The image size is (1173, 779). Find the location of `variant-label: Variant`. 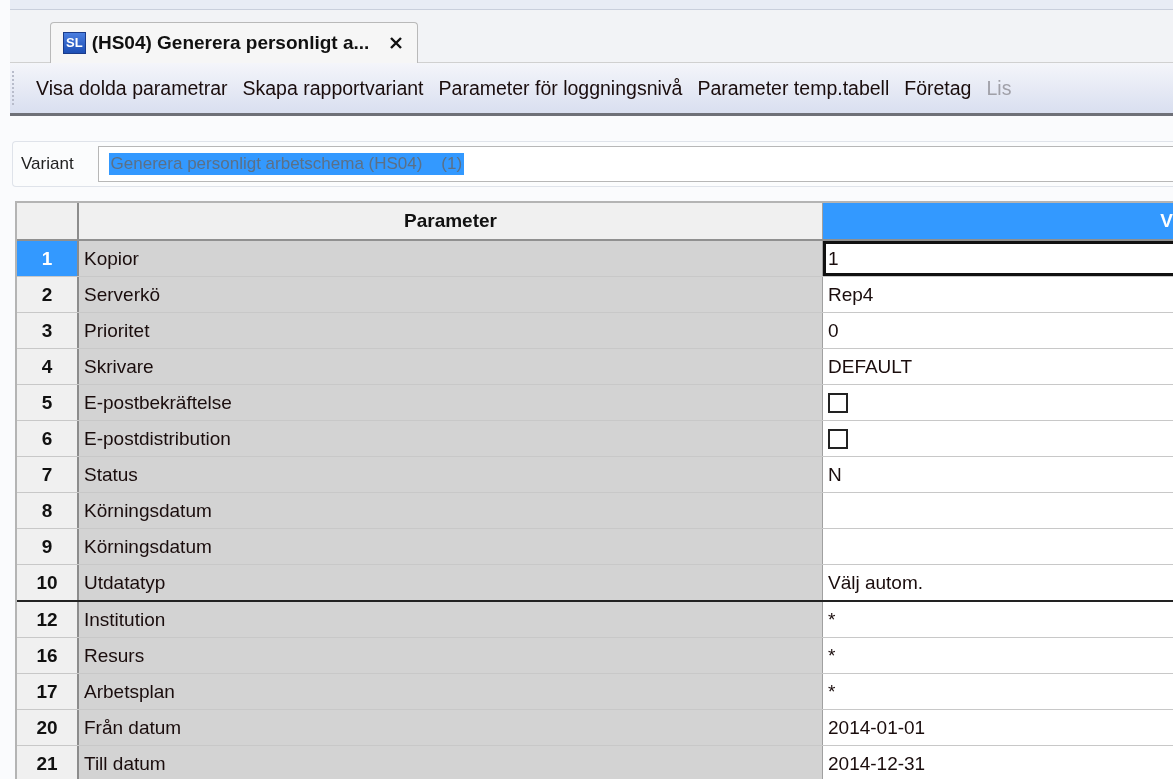

variant-label: Variant is located at coordinates (47, 164).